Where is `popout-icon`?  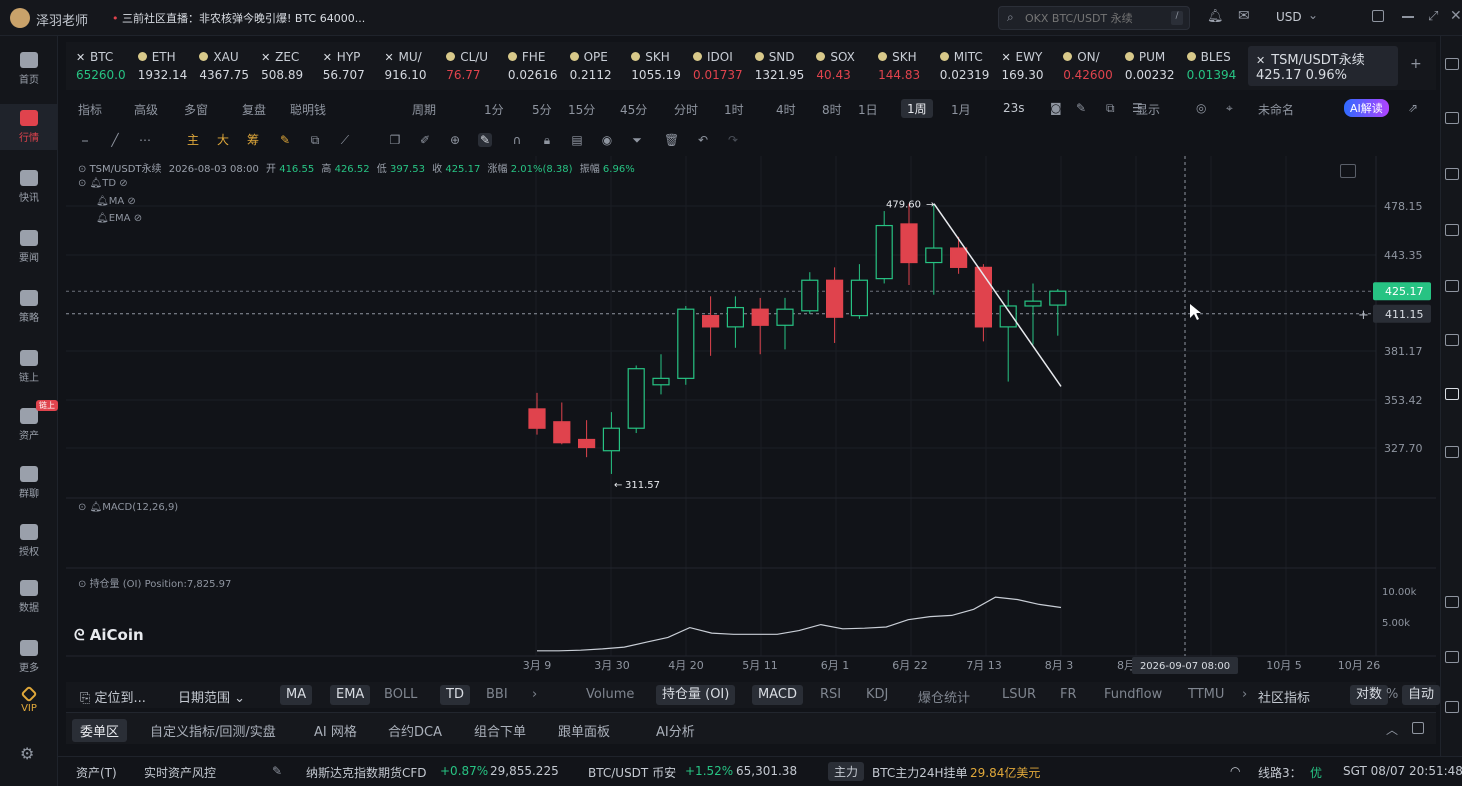
popout-icon is located at coordinates (1418, 728).